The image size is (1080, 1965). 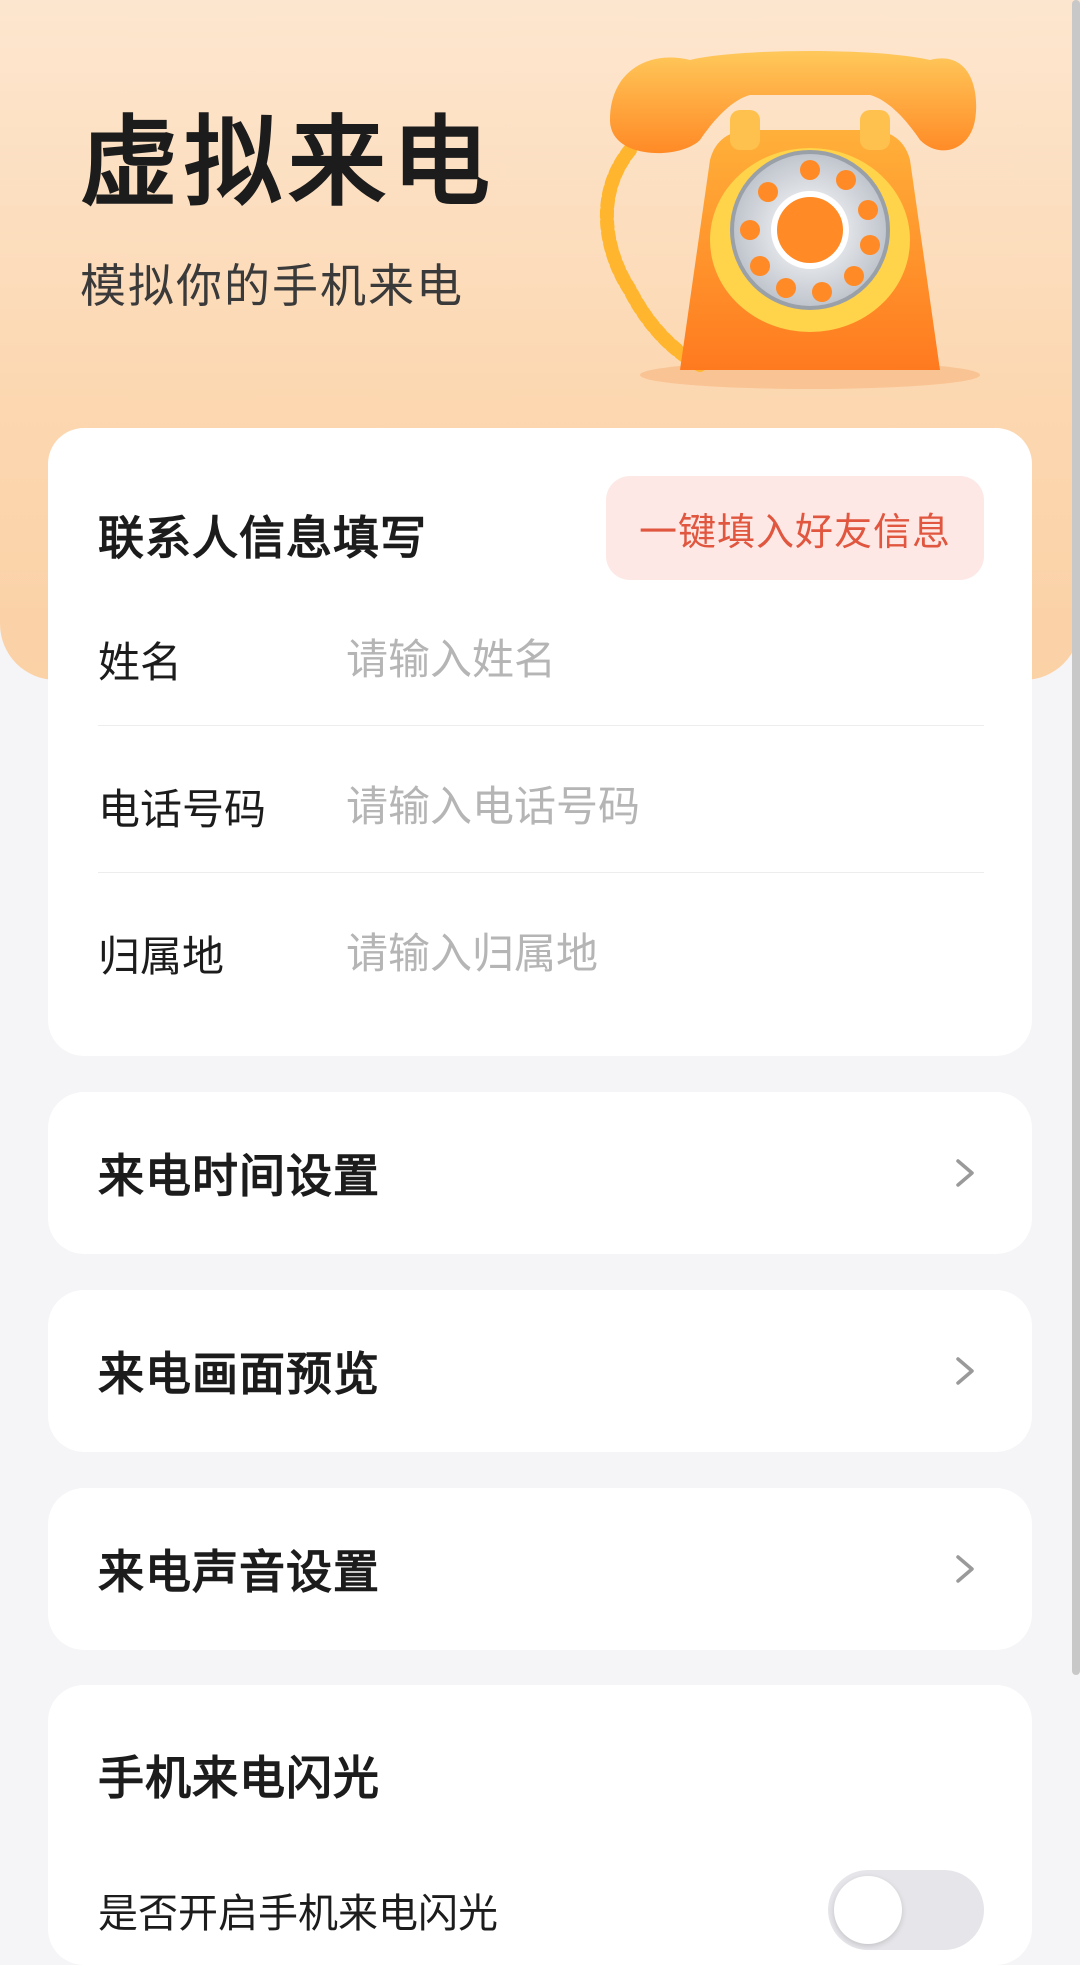 I want to click on call-time-settings: 来电时间设置, so click(x=540, y=1173).